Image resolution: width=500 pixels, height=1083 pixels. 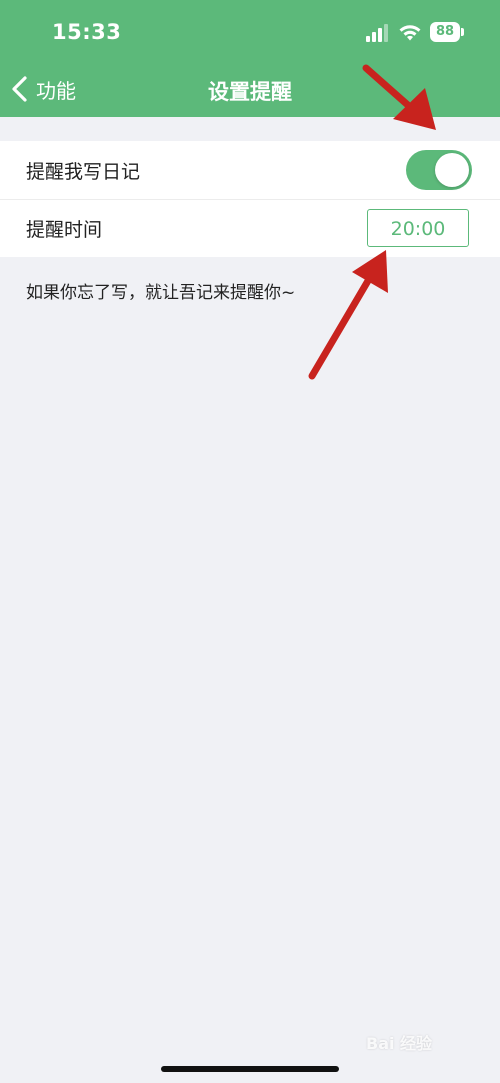 I want to click on annotation-arrow-time, so click(x=348, y=315).